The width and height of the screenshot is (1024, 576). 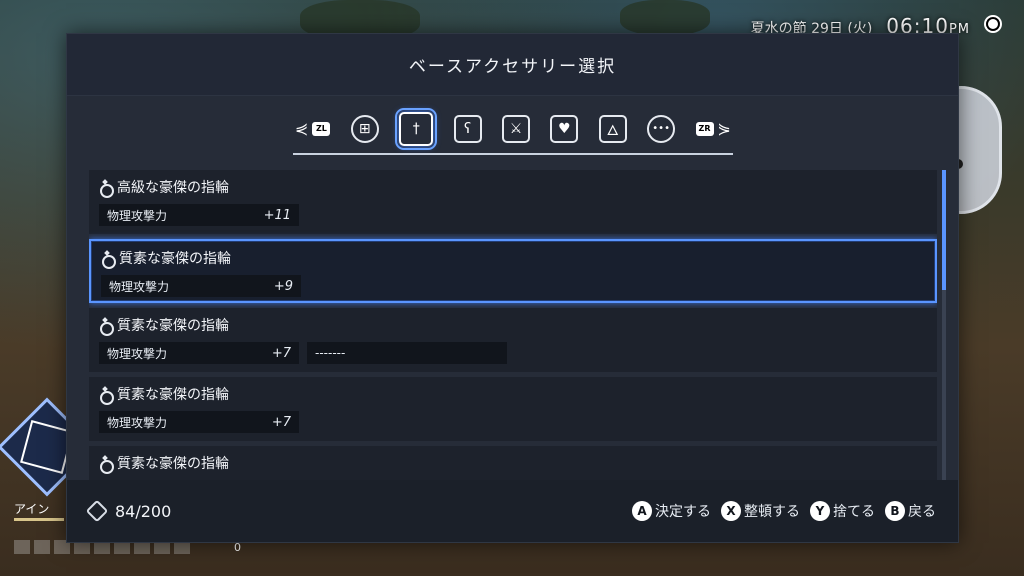 I want to click on y-button-icon: Y, so click(x=820, y=511).